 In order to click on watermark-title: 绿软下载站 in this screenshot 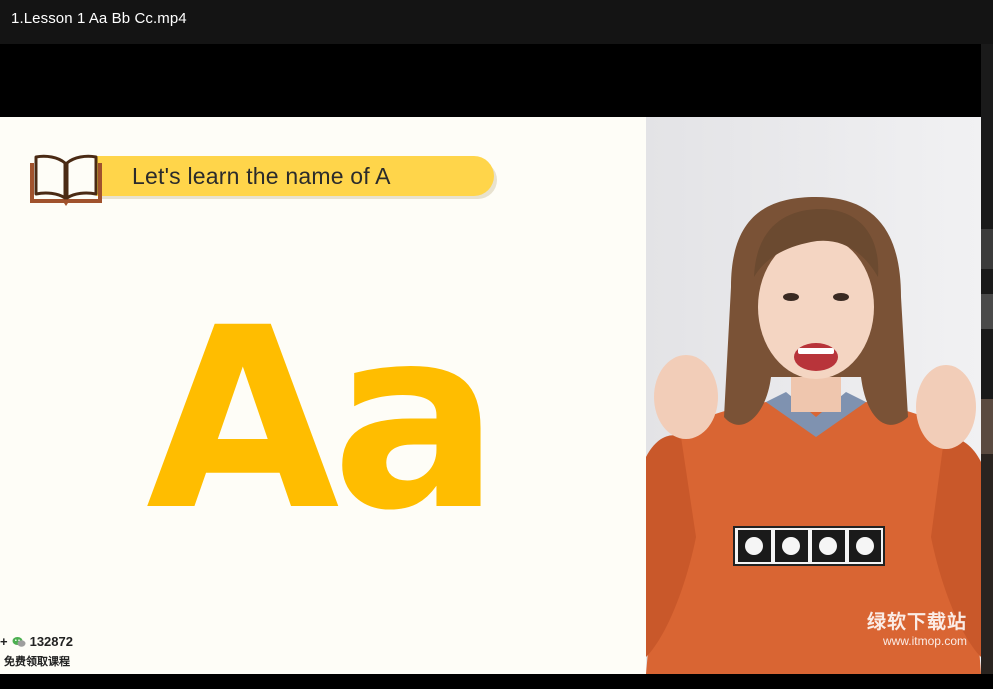, I will do `click(916, 622)`.